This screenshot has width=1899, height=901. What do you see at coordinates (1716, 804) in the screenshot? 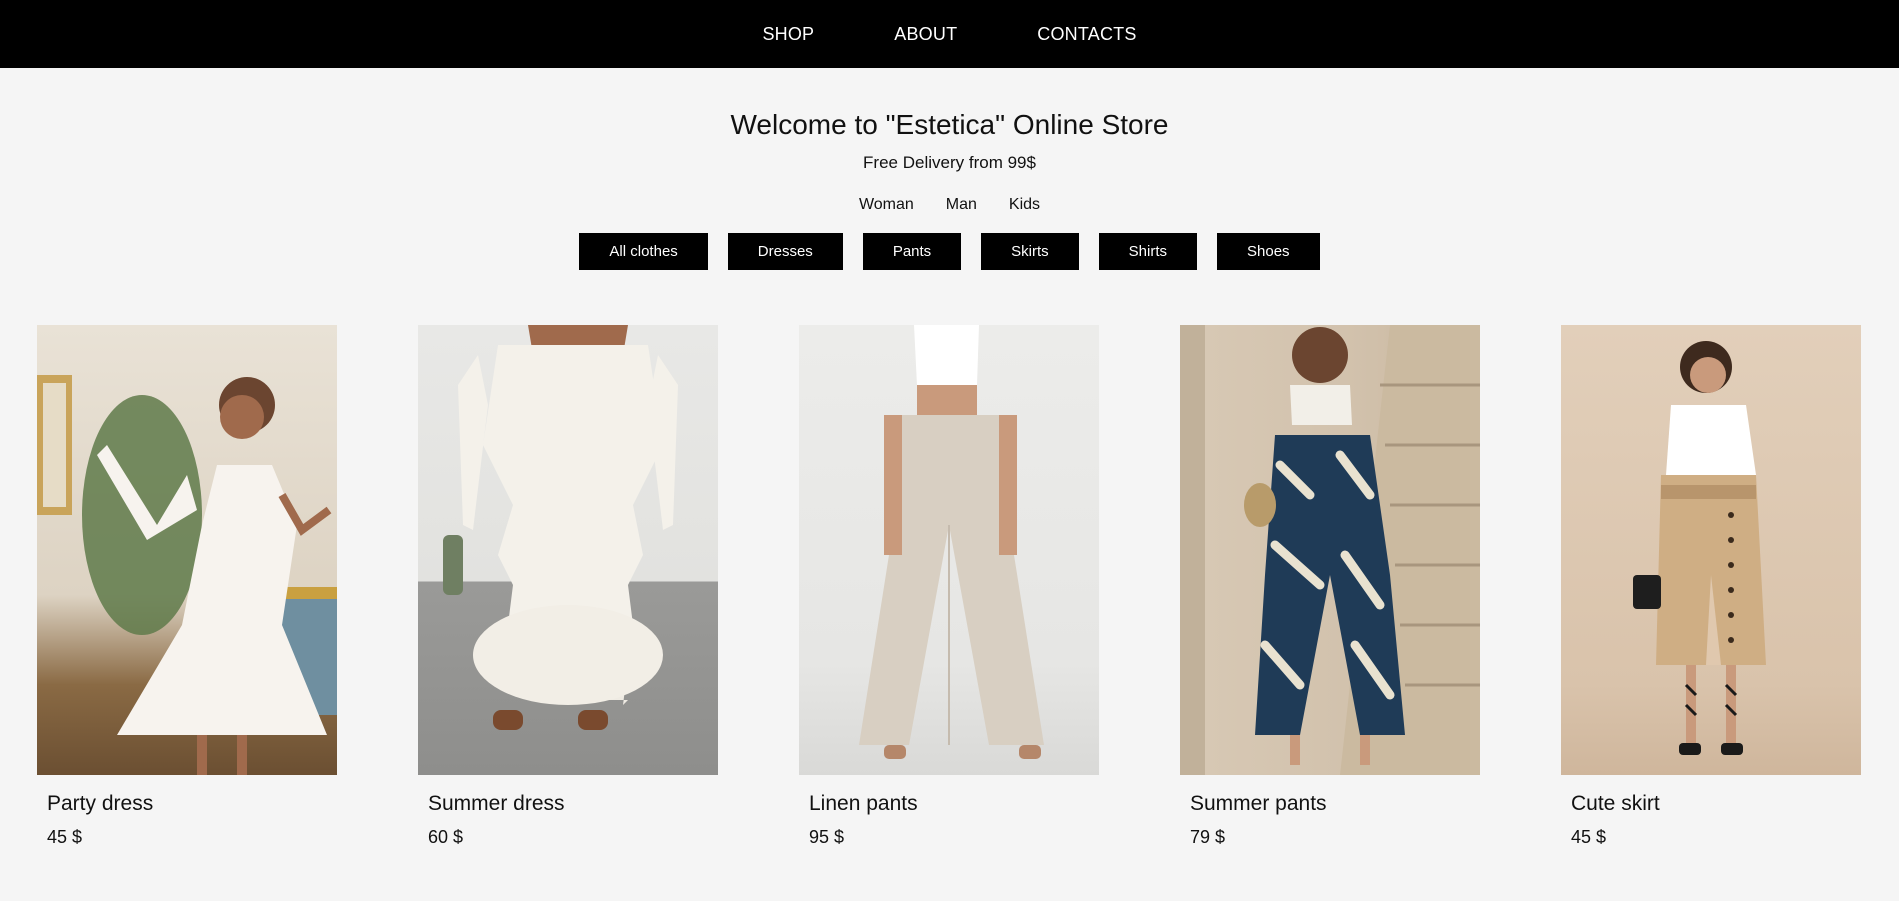
I see `product-name: Cute skirt` at bounding box center [1716, 804].